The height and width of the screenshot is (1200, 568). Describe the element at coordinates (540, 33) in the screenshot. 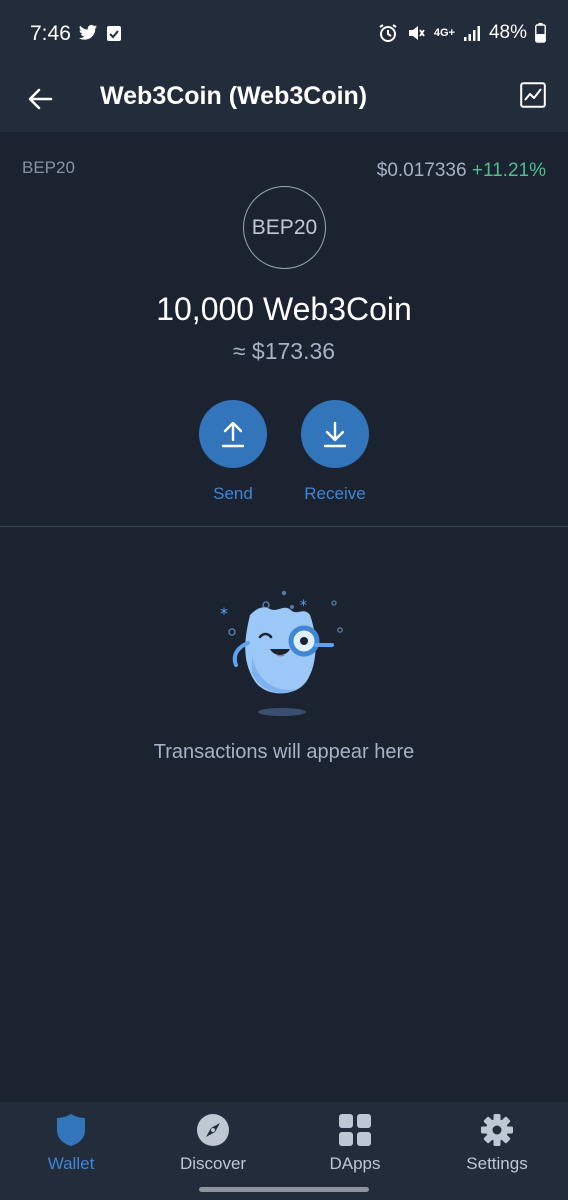

I see `battery-icon` at that location.